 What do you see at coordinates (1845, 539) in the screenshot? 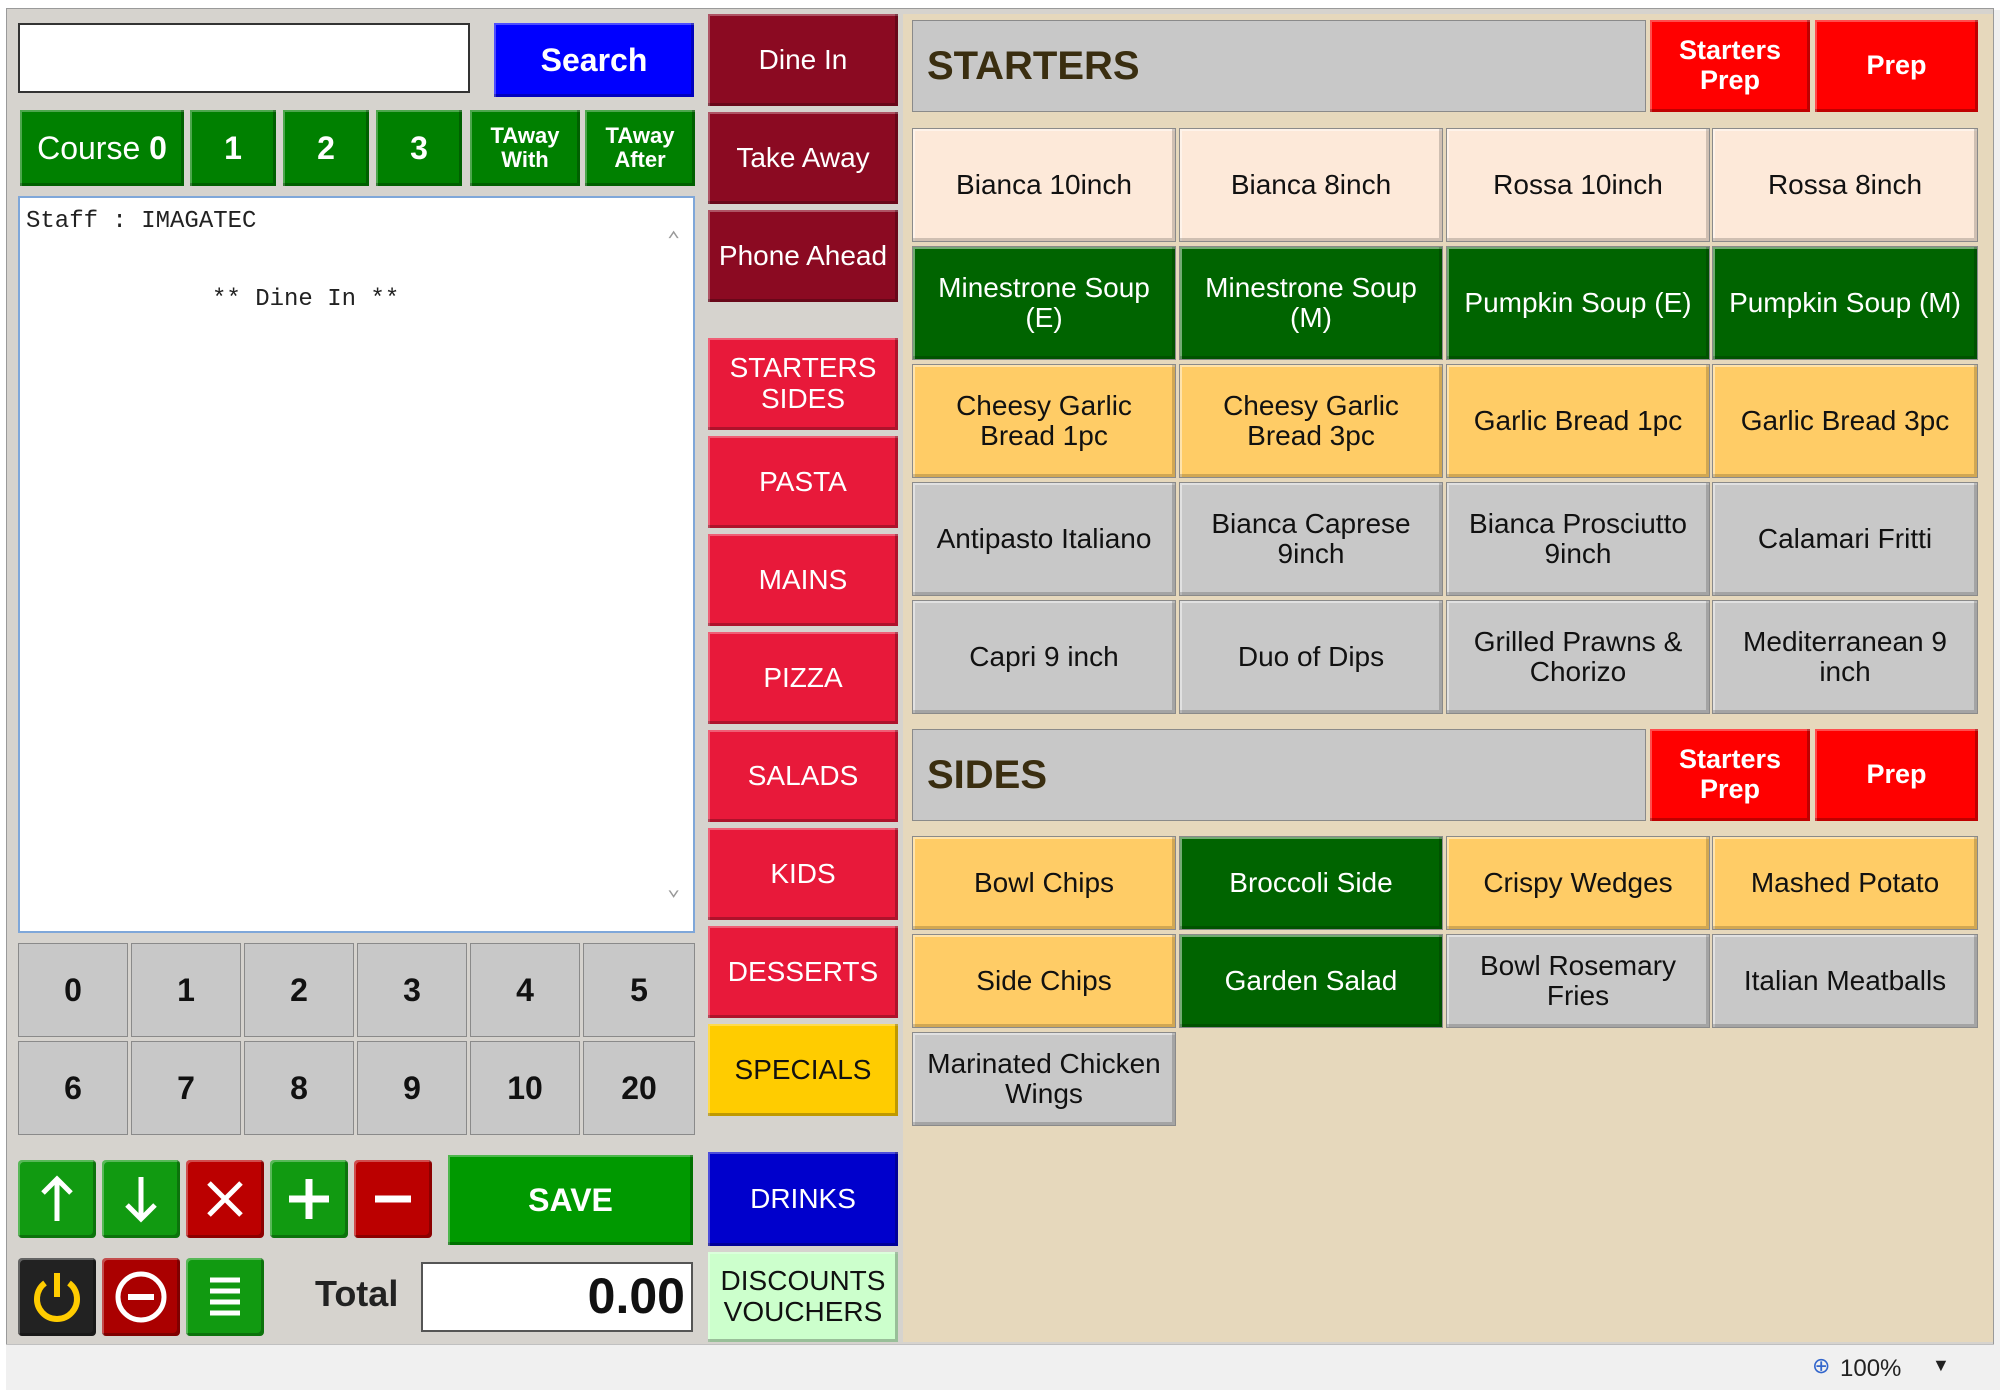
I see `menu-item-calamari-fritti: Calamari Fritti` at bounding box center [1845, 539].